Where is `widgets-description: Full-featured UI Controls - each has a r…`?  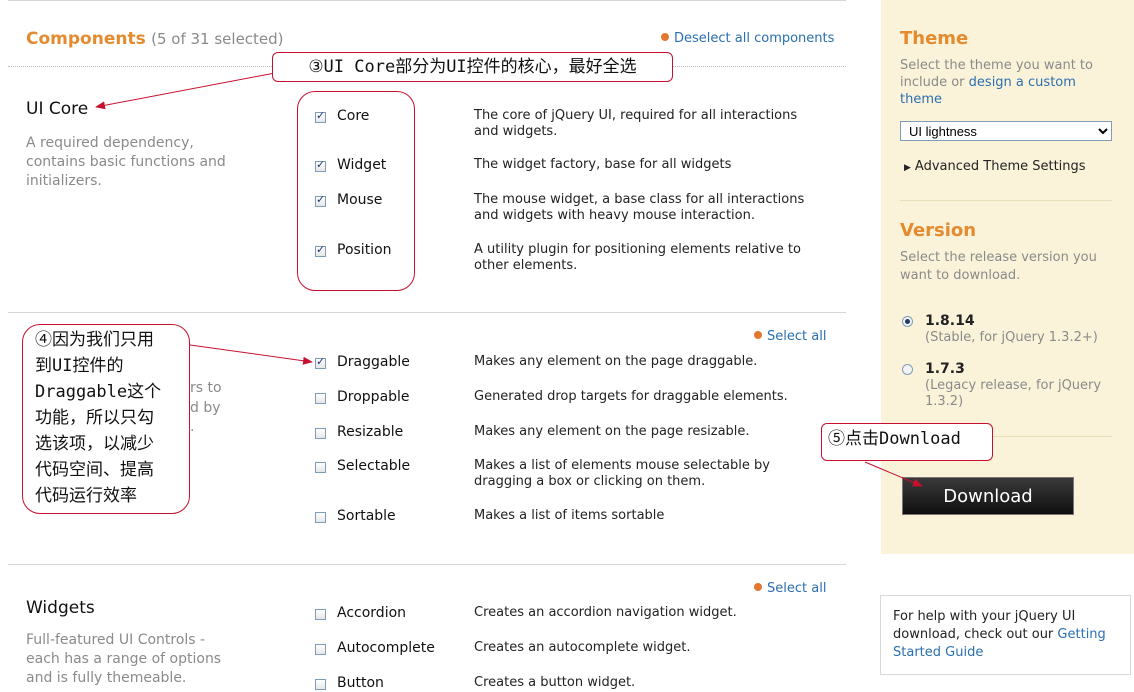
widgets-description: Full-featured UI Controls - each has a r… is located at coordinates (124, 659).